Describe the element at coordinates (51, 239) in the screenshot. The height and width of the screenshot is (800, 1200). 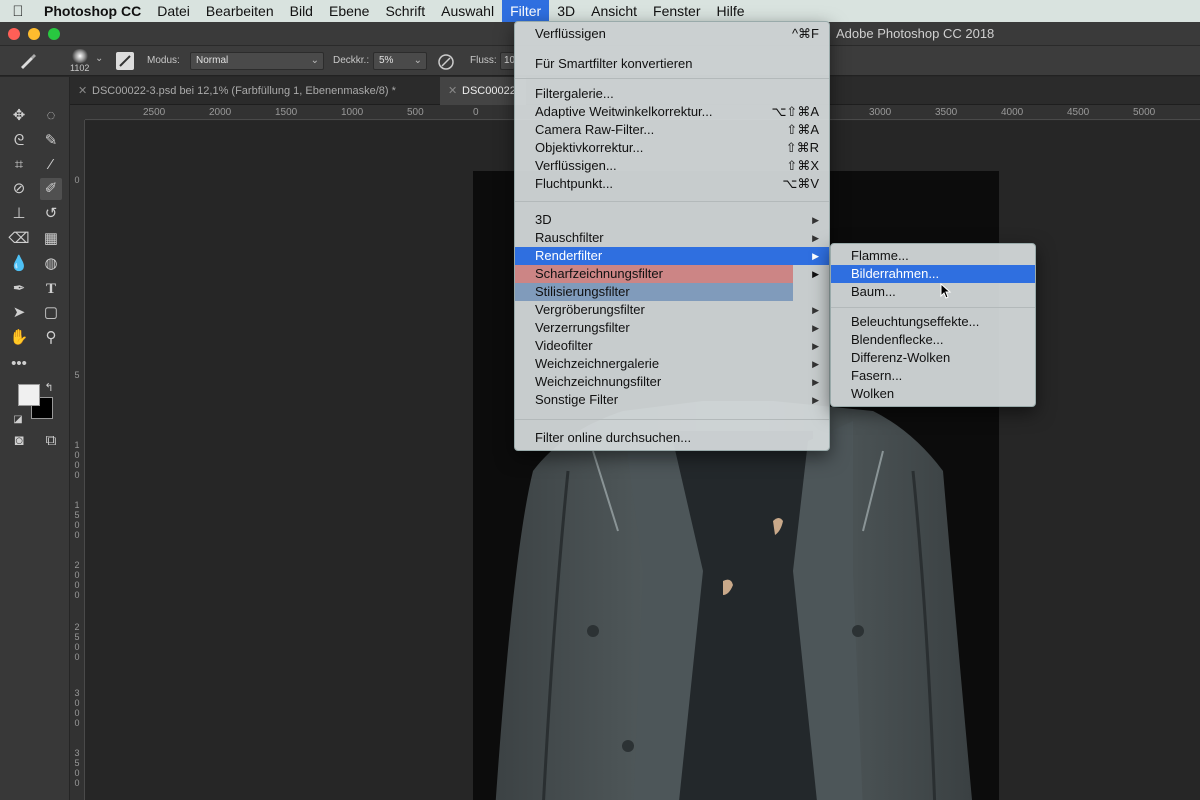
I see `gradient-tool-icon: ▦` at that location.